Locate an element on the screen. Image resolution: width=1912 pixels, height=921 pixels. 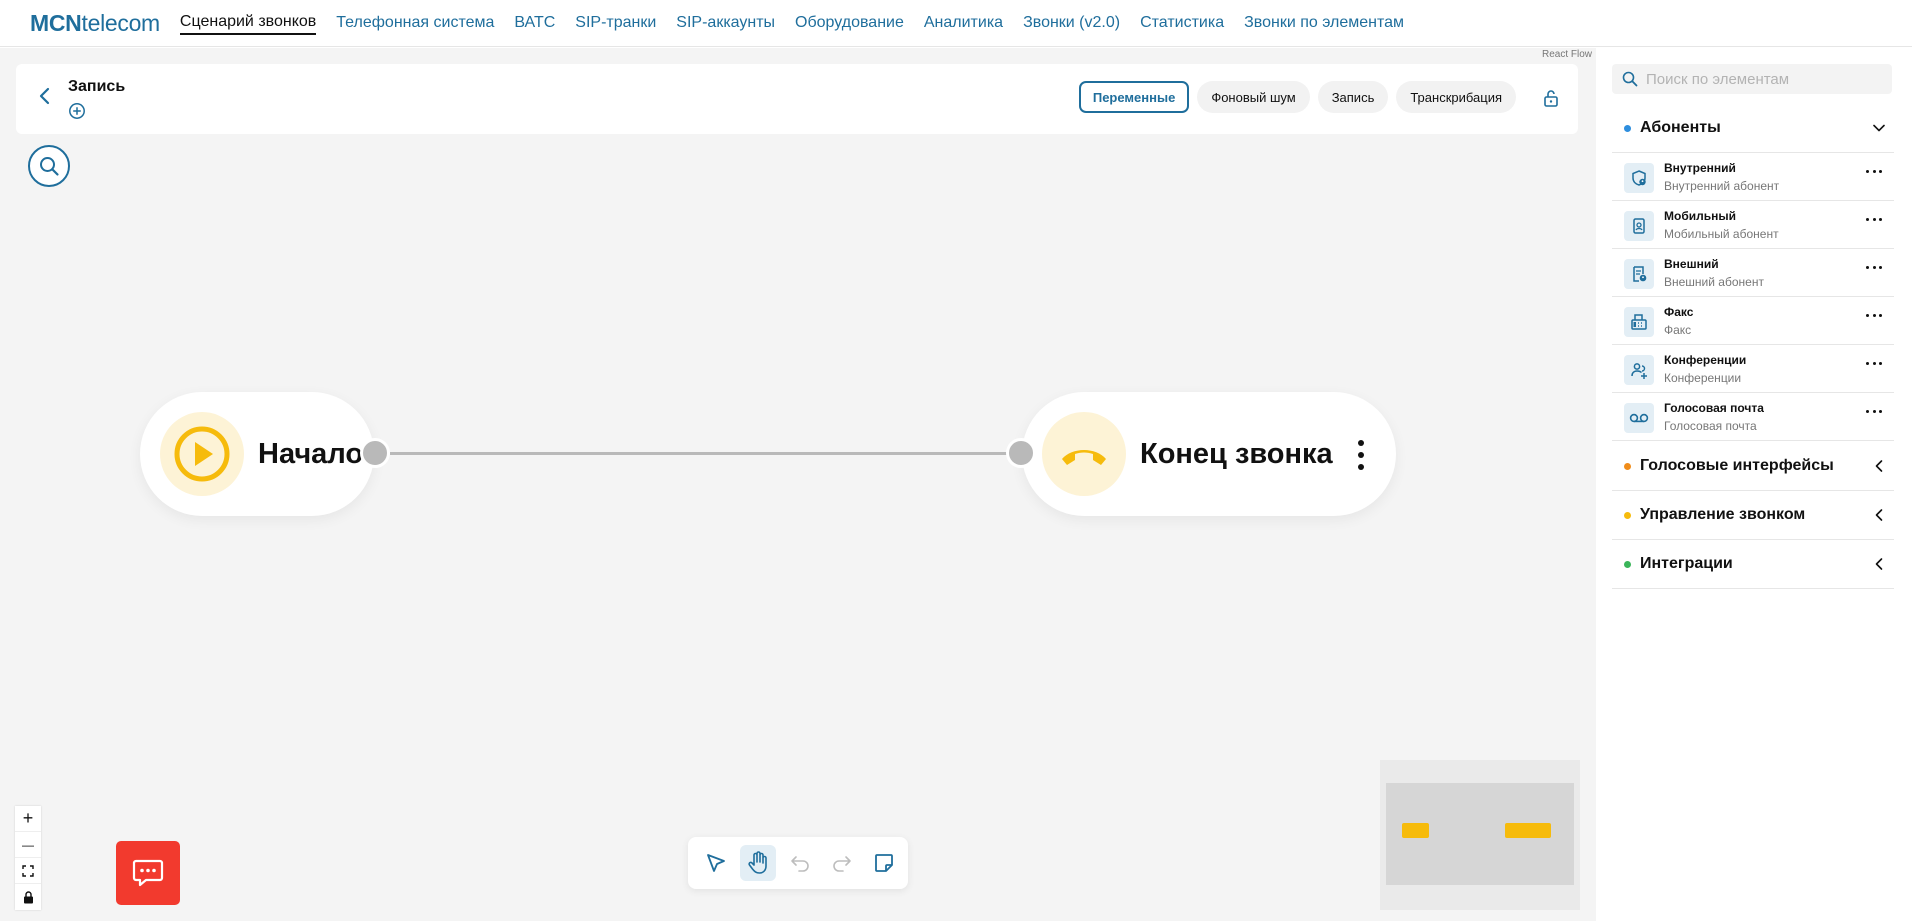
item-subtitle: Конференции is located at coordinates (1703, 378).